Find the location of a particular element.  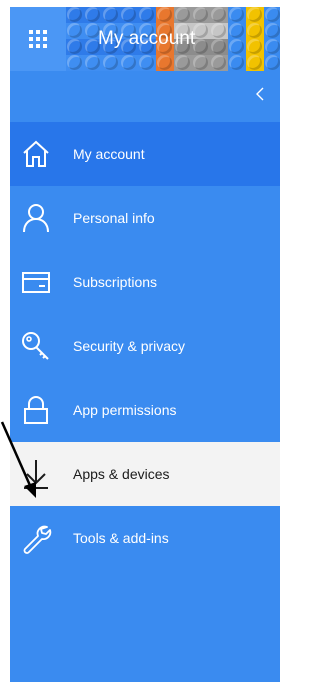

sidebar-item-apps-devices: Apps & devices is located at coordinates (145, 474).